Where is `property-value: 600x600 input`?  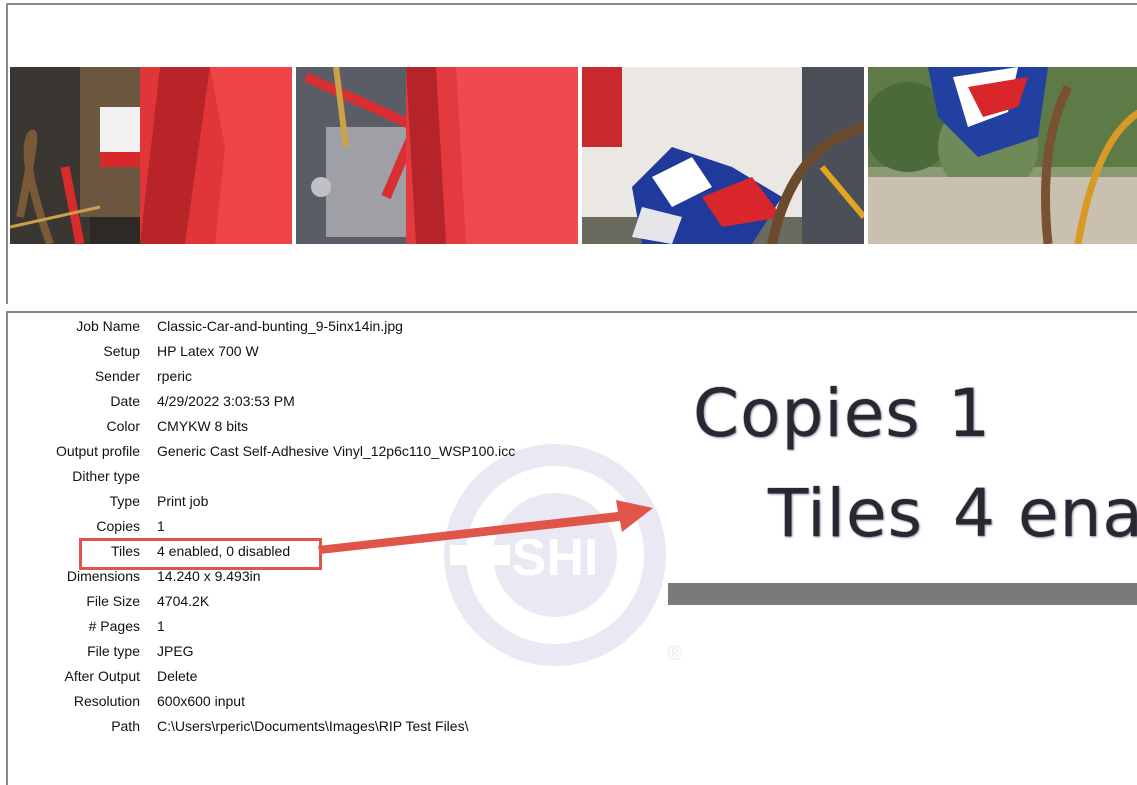
property-value: 600x600 input is located at coordinates (201, 701).